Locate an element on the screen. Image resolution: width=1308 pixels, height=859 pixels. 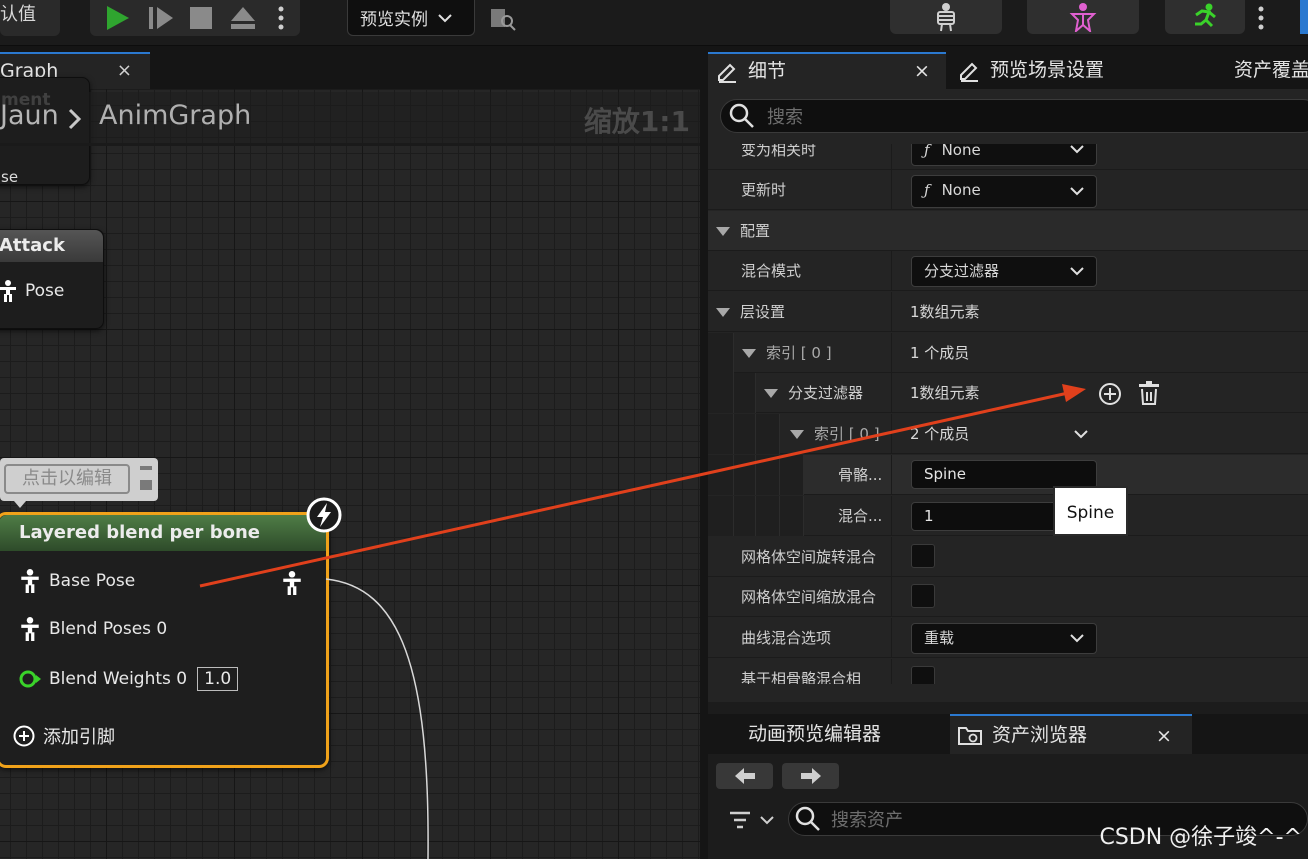
tab-details-label: 细节 is located at coordinates (767, 71).